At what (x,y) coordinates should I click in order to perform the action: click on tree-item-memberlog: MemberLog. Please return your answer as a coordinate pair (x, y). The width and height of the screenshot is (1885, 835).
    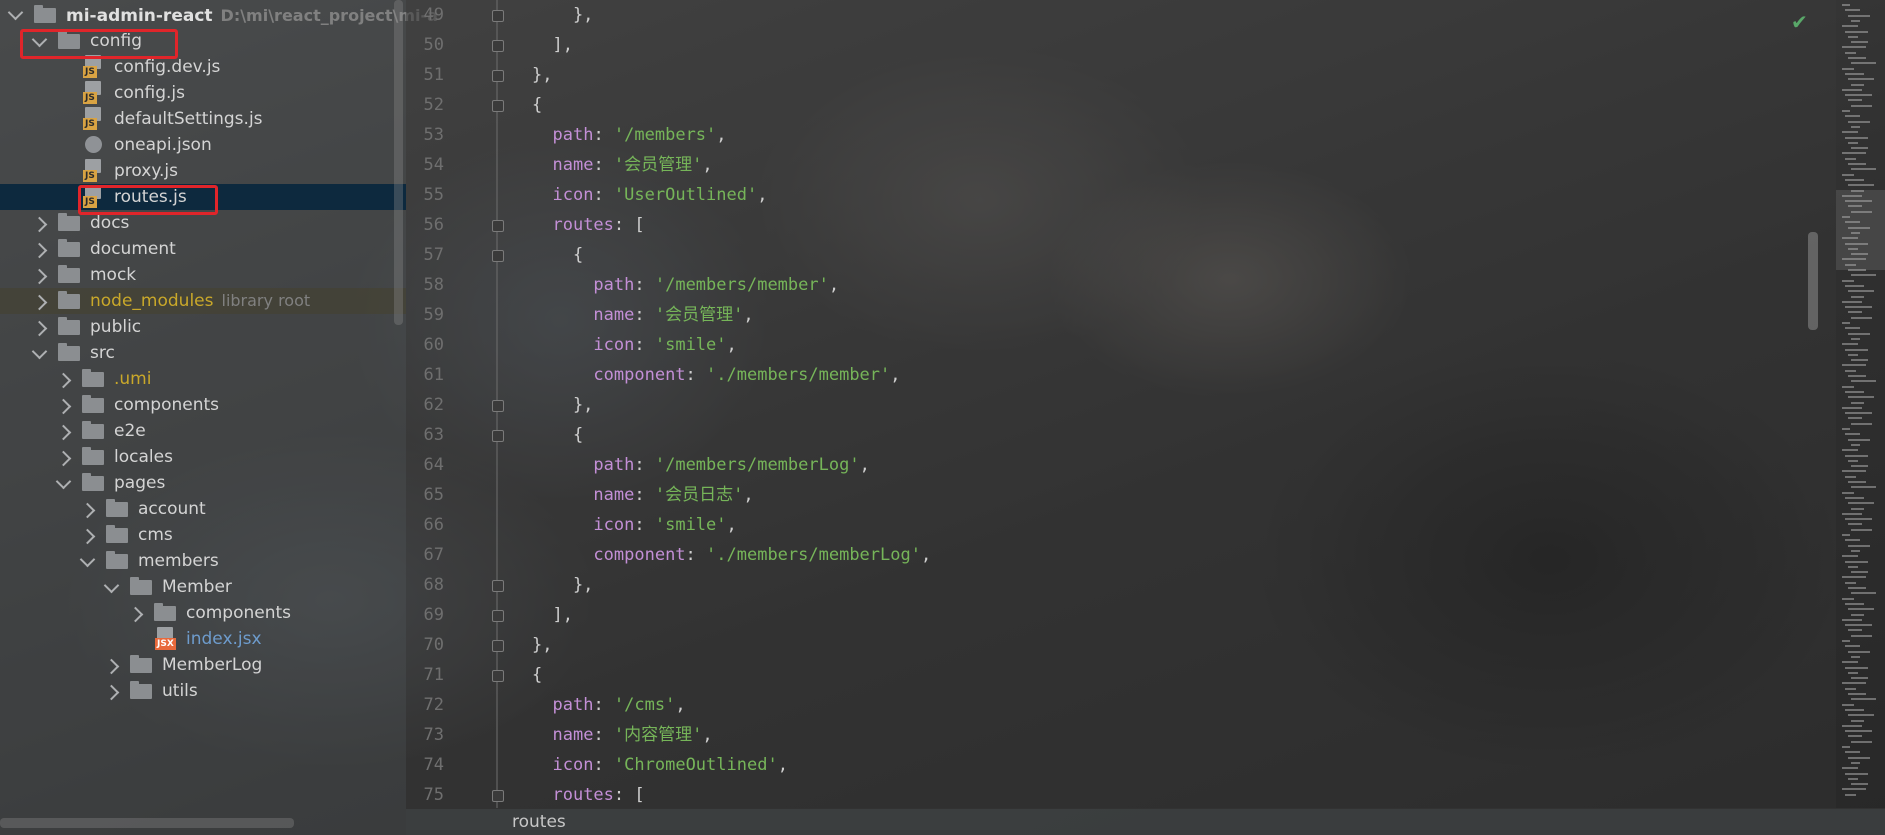
    Looking at the image, I should click on (203, 665).